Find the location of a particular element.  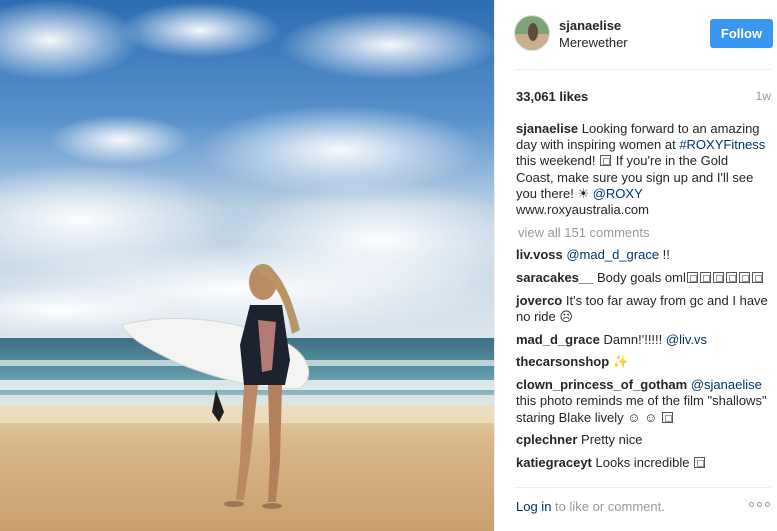

login-prompt: Log in to like or comment. is located at coordinates (590, 506).